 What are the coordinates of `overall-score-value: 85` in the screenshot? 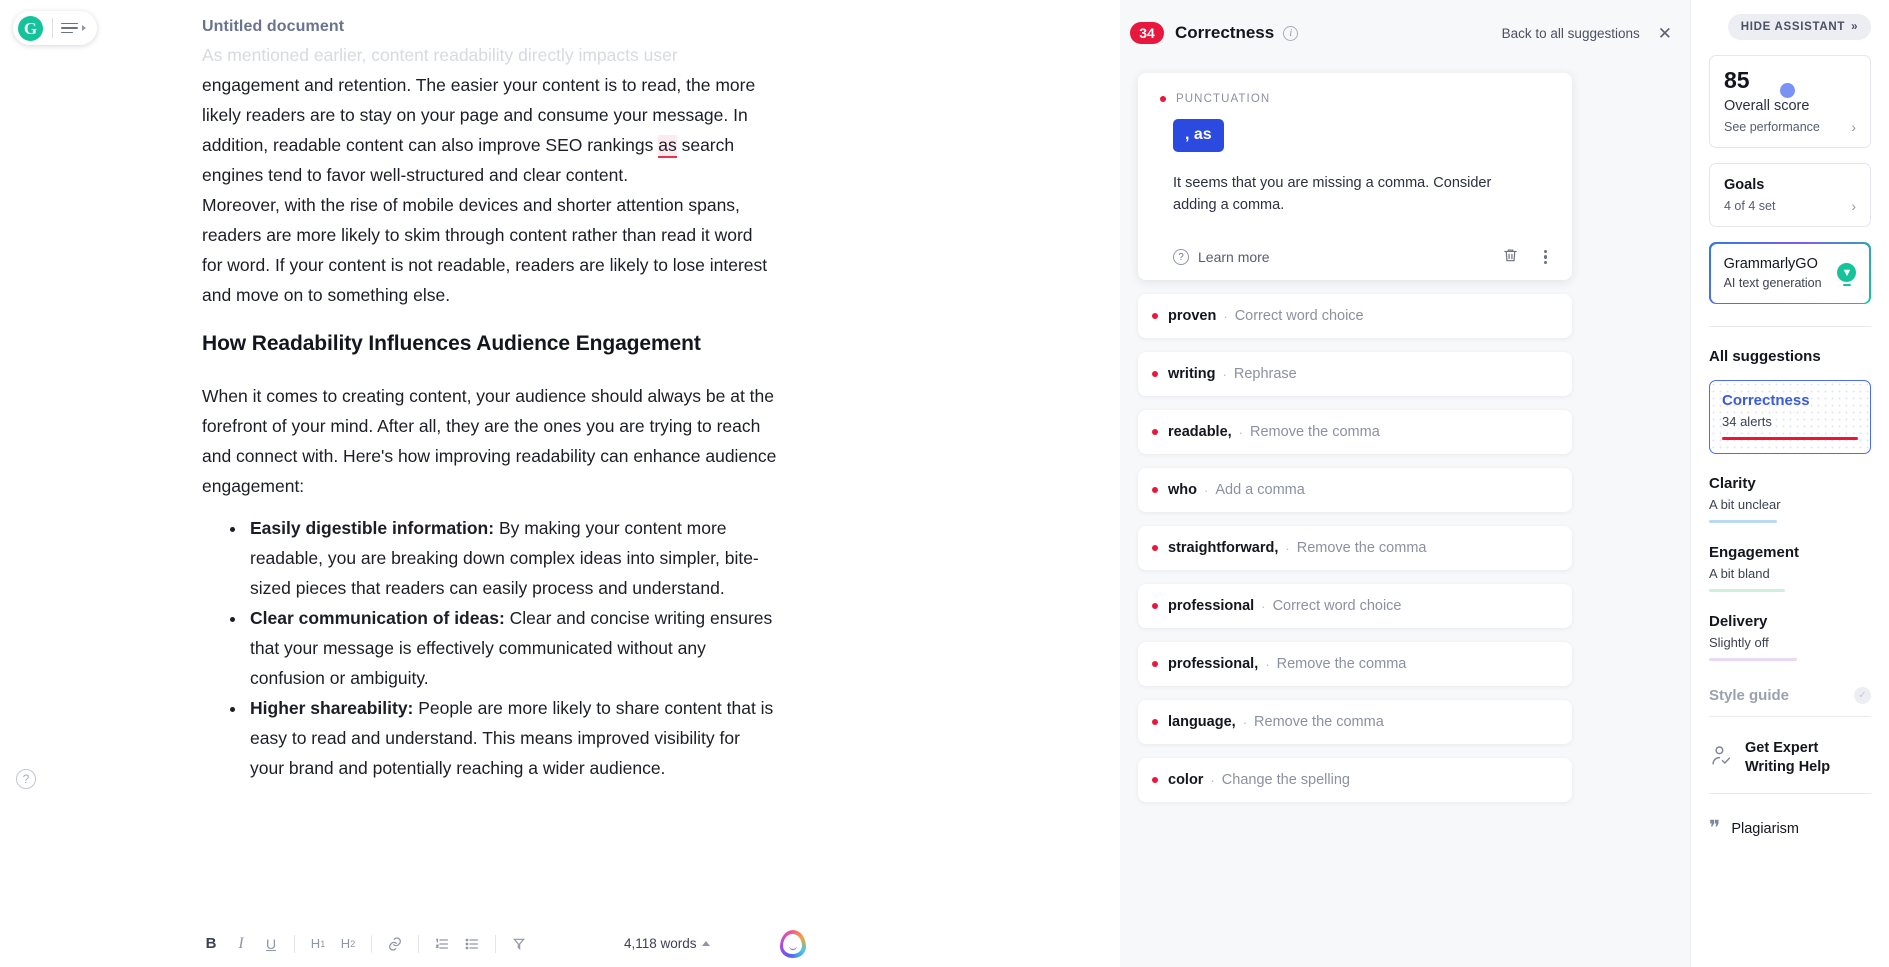 It's located at (1737, 80).